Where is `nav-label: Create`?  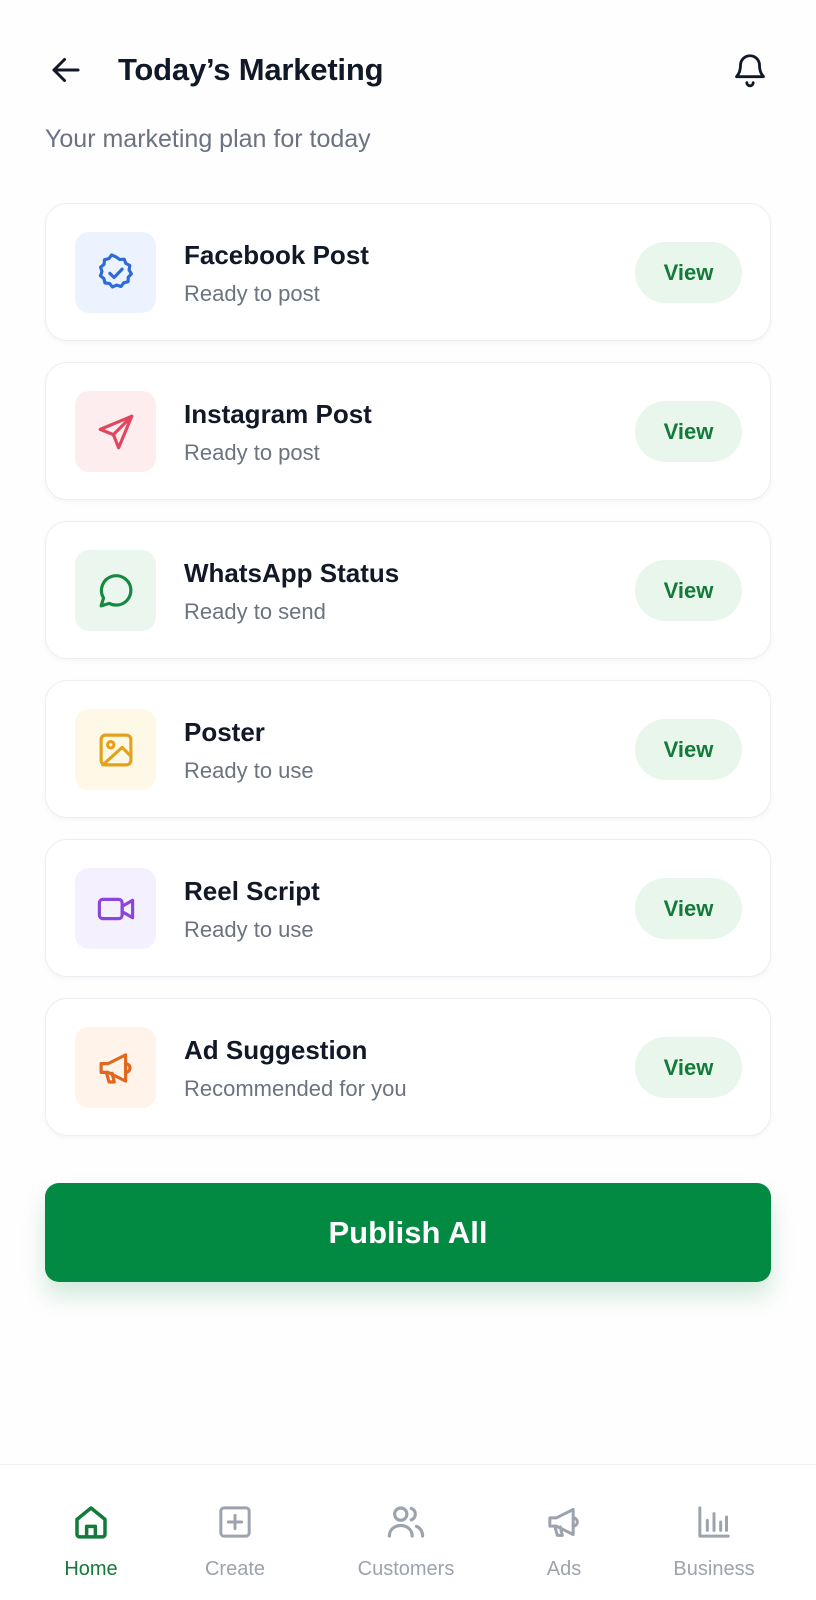
nav-label: Create is located at coordinates (235, 1569).